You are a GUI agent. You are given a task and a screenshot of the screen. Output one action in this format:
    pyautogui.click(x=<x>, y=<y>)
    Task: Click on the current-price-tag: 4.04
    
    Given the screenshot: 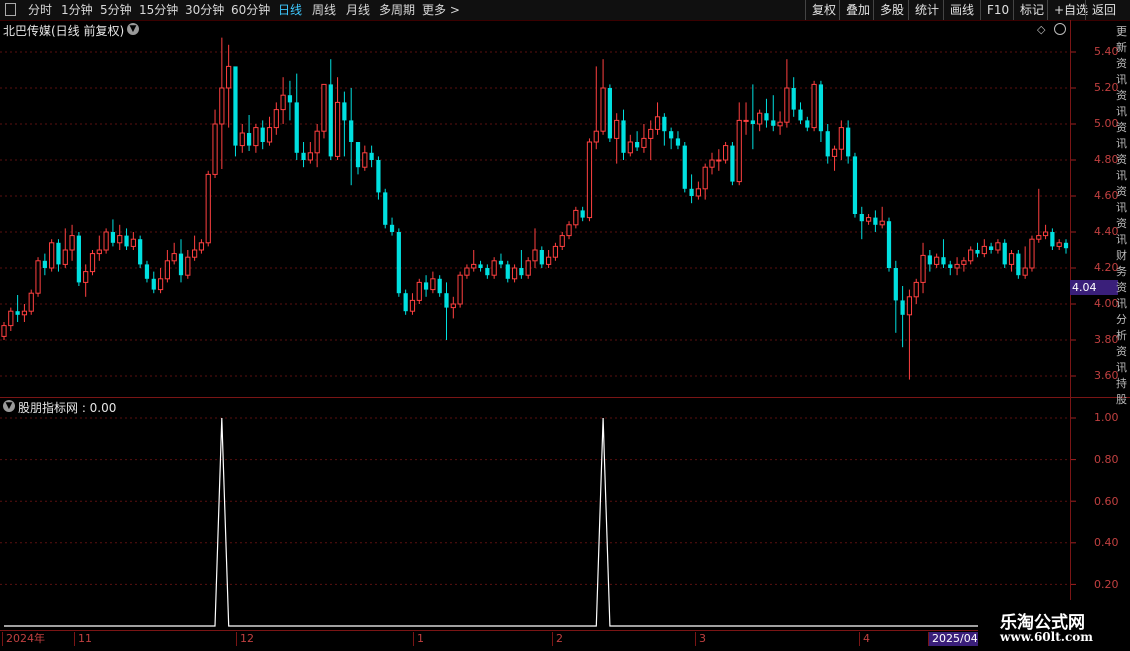 What is the action you would take?
    pyautogui.click(x=1094, y=287)
    